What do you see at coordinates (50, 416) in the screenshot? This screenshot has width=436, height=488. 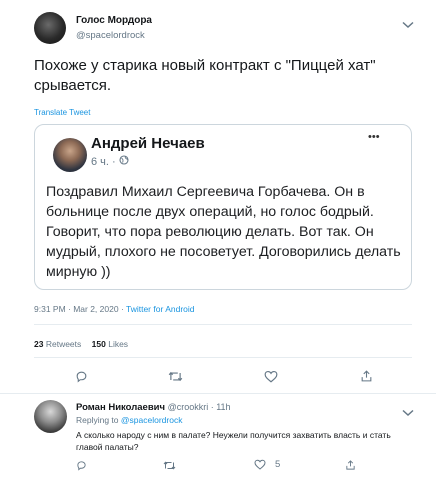 I see `reply-author-avatar` at bounding box center [50, 416].